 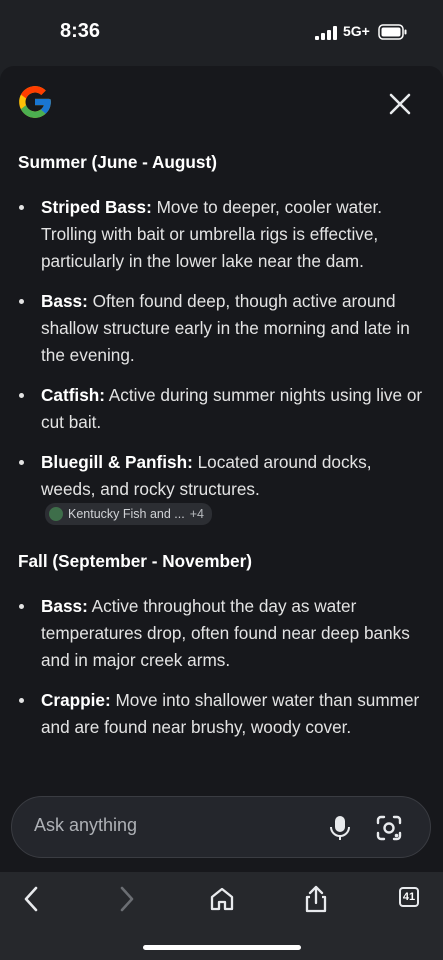 I want to click on battery-icon, so click(x=392, y=32).